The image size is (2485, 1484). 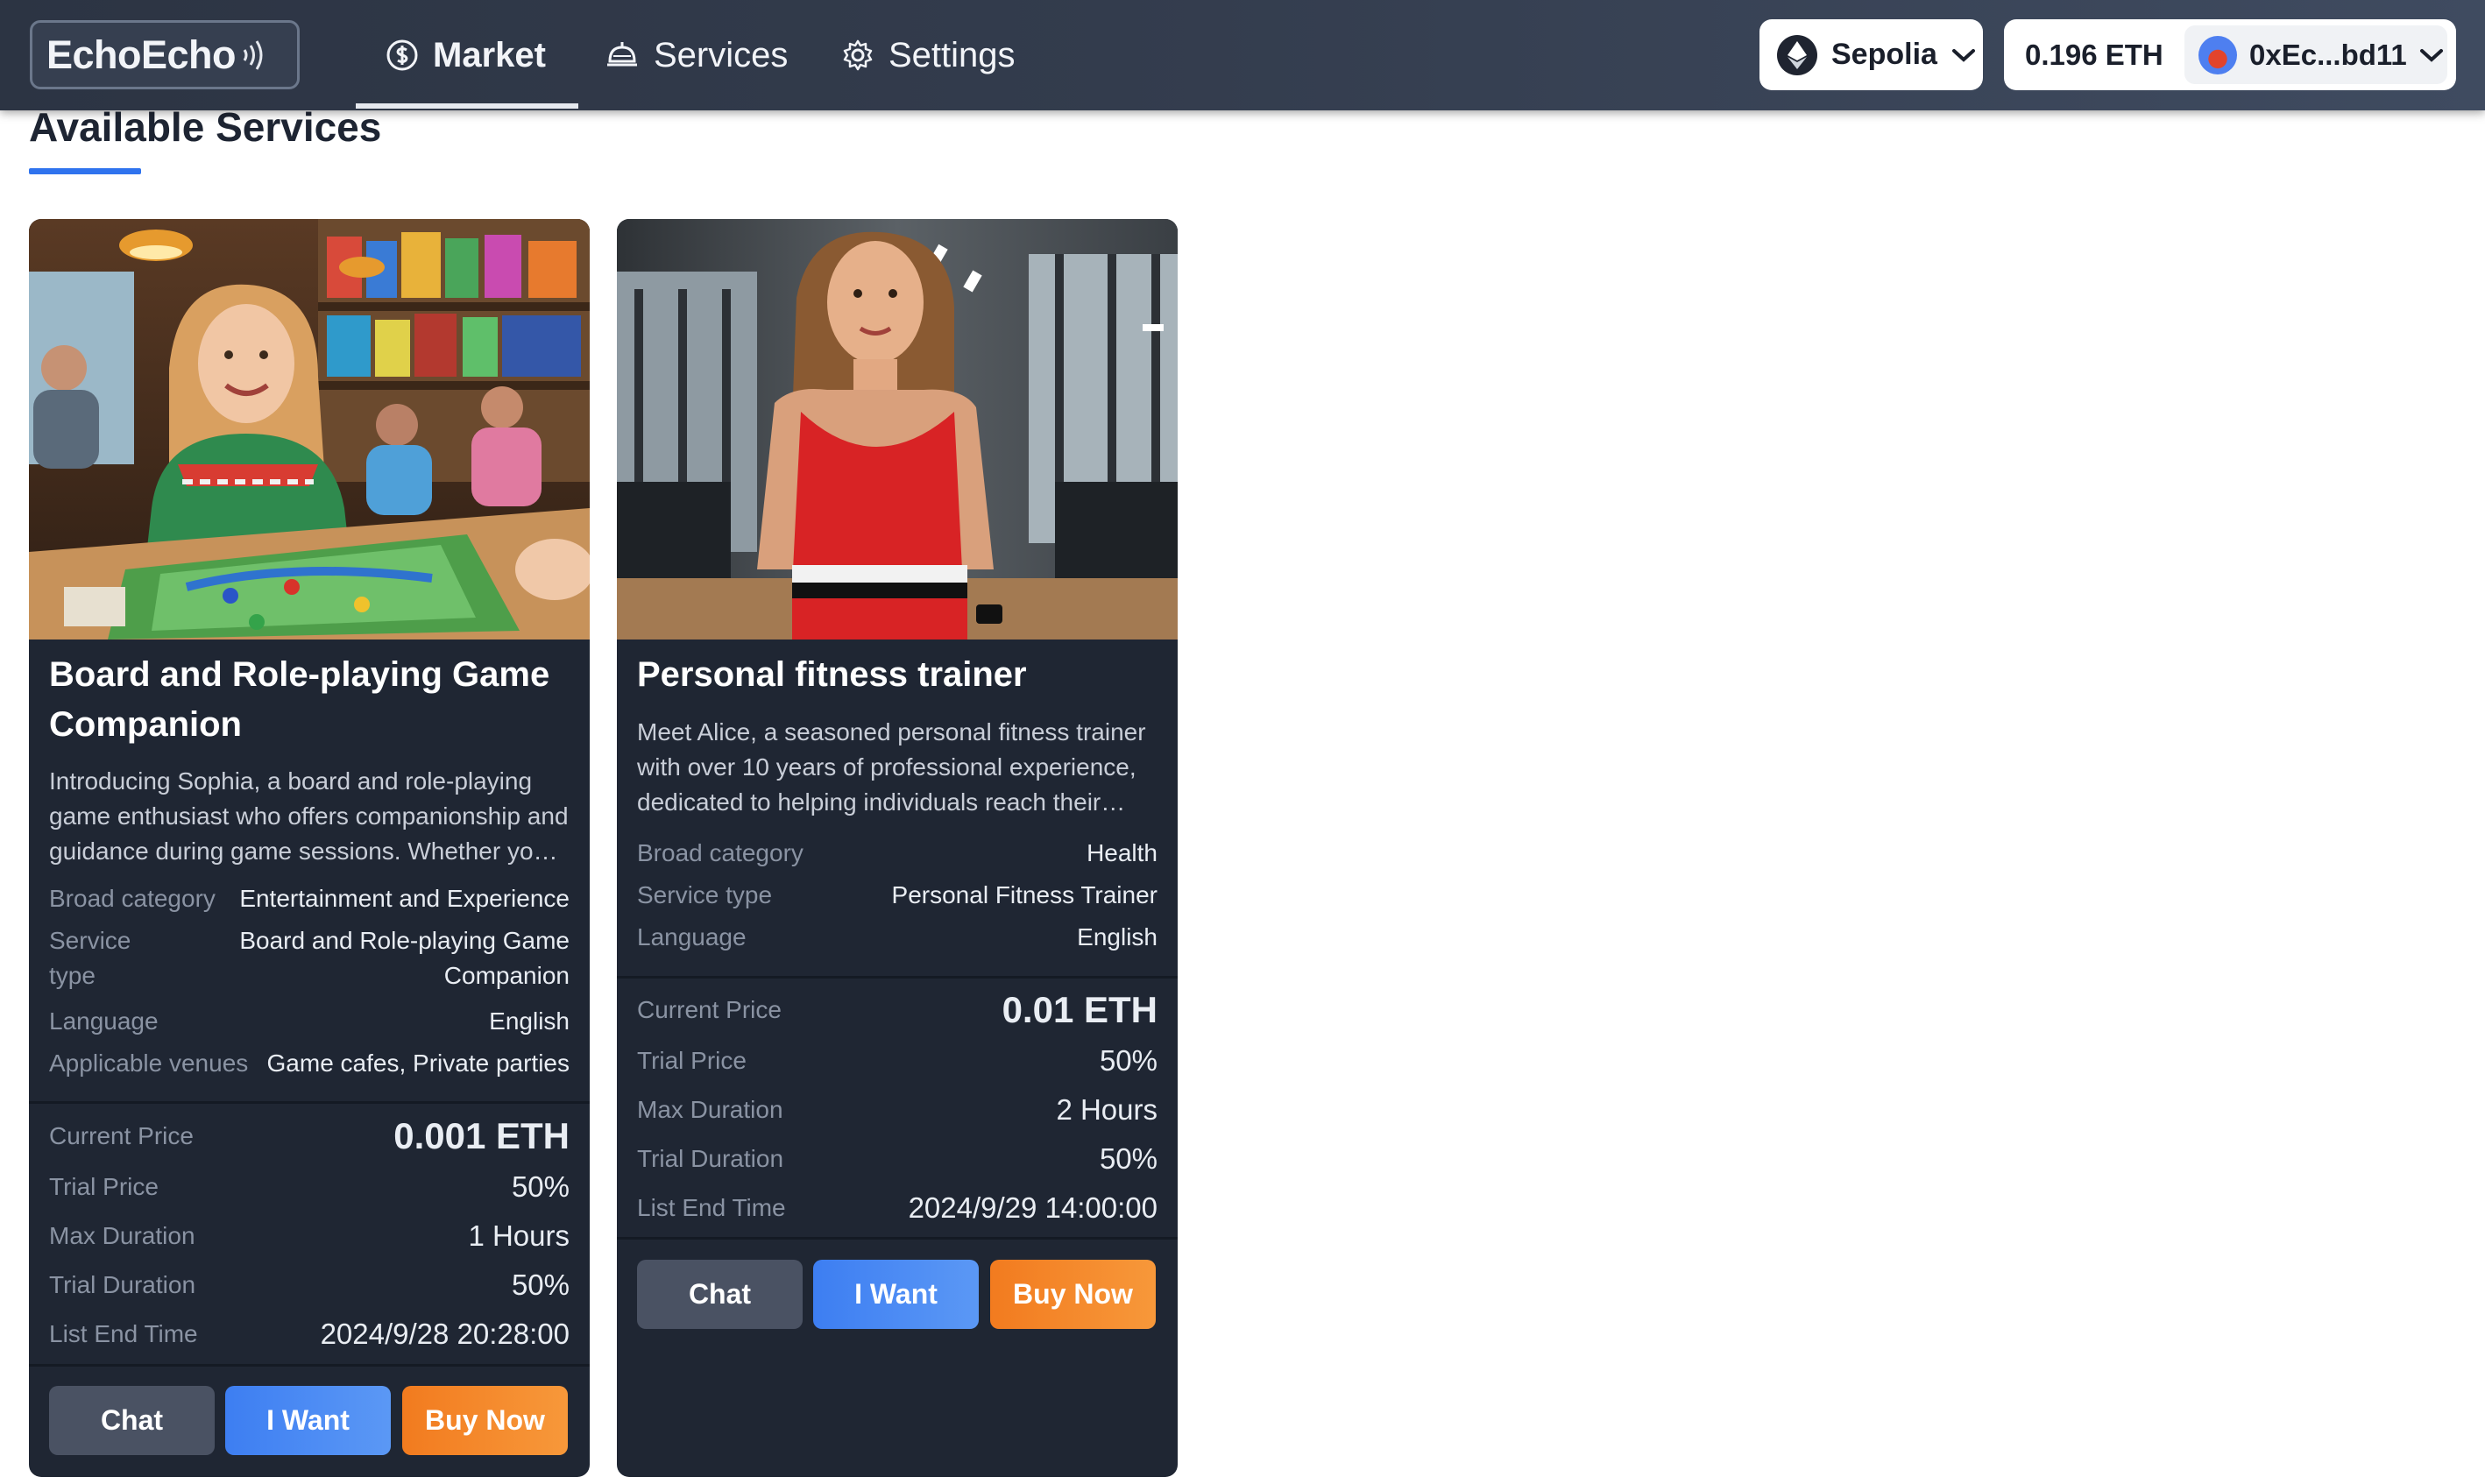 I want to click on detail-label: Applicable venues, so click(x=149, y=1063).